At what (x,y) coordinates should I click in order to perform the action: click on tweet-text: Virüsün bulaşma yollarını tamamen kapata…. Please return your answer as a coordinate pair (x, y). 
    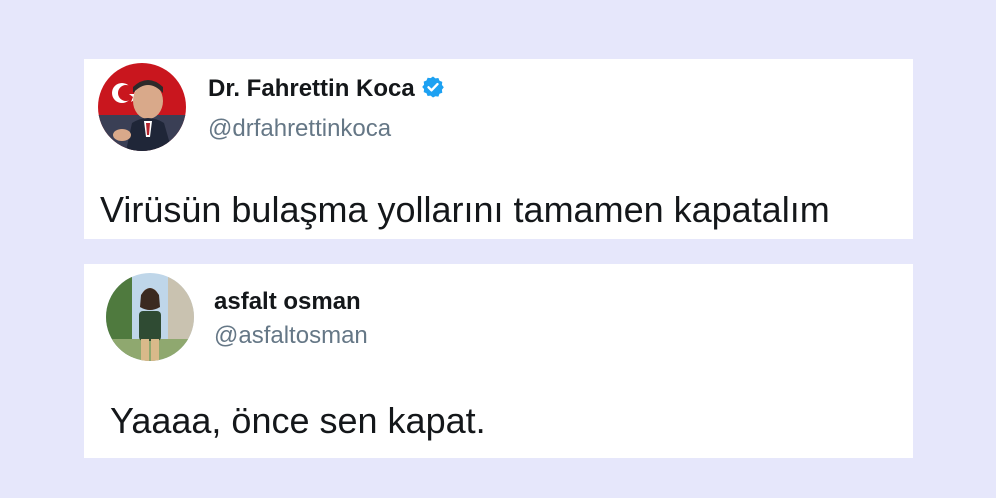
    Looking at the image, I should click on (465, 209).